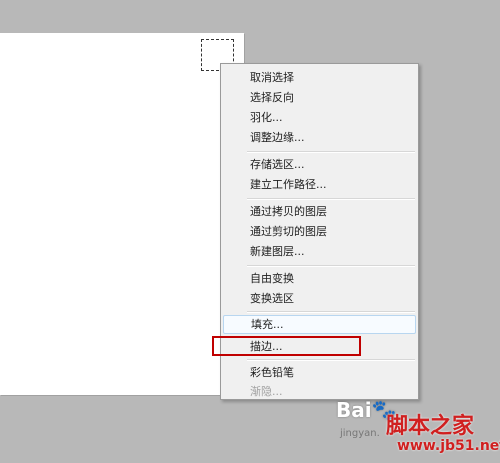 Image resolution: width=500 pixels, height=463 pixels. I want to click on menu-item-free-transform: 自由变换, so click(319, 278).